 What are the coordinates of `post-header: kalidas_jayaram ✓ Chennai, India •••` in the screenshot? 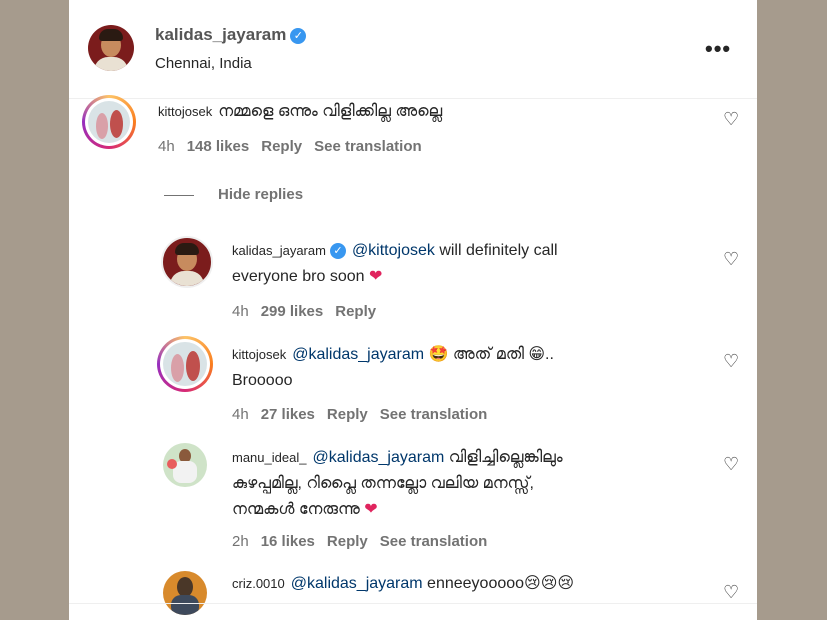 It's located at (413, 49).